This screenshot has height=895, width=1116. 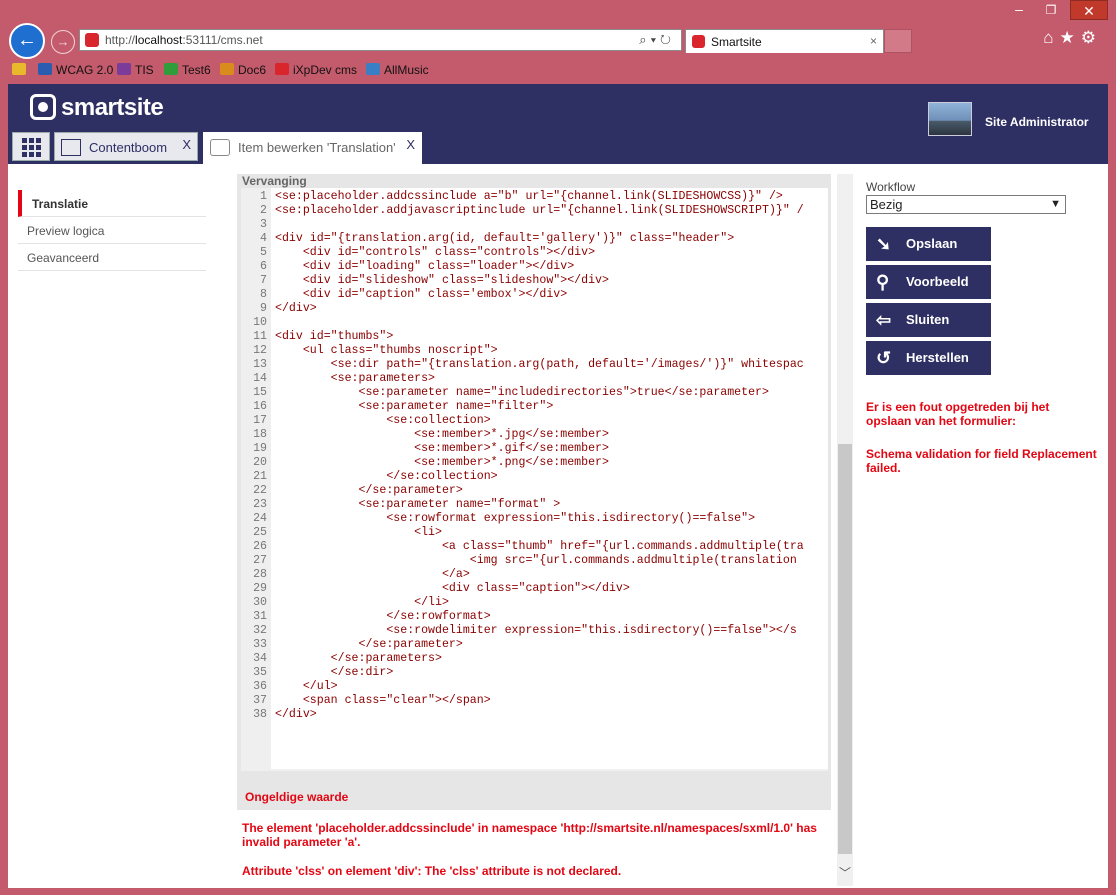 I want to click on code-line: 33 </se:parameter>, so click(x=534, y=645).